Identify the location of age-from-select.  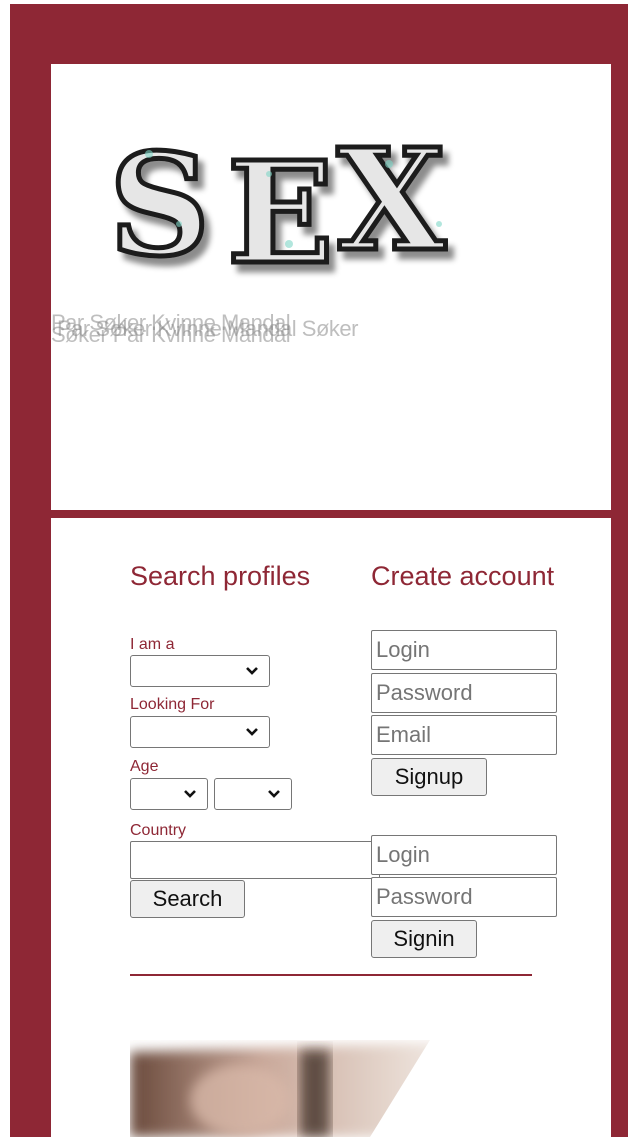
(169, 794).